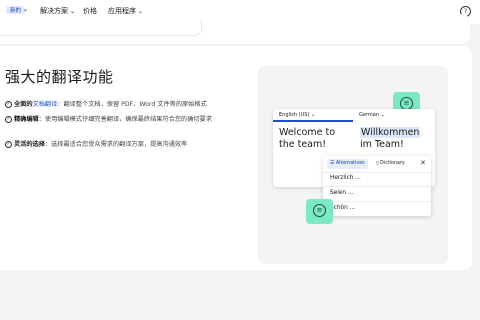 This screenshot has width=480, height=320. Describe the element at coordinates (294, 115) in the screenshot. I see `source-language-label: English (US)` at that location.